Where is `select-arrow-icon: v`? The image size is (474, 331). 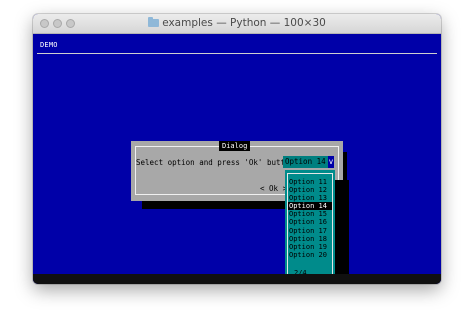
select-arrow-icon: v is located at coordinates (331, 162).